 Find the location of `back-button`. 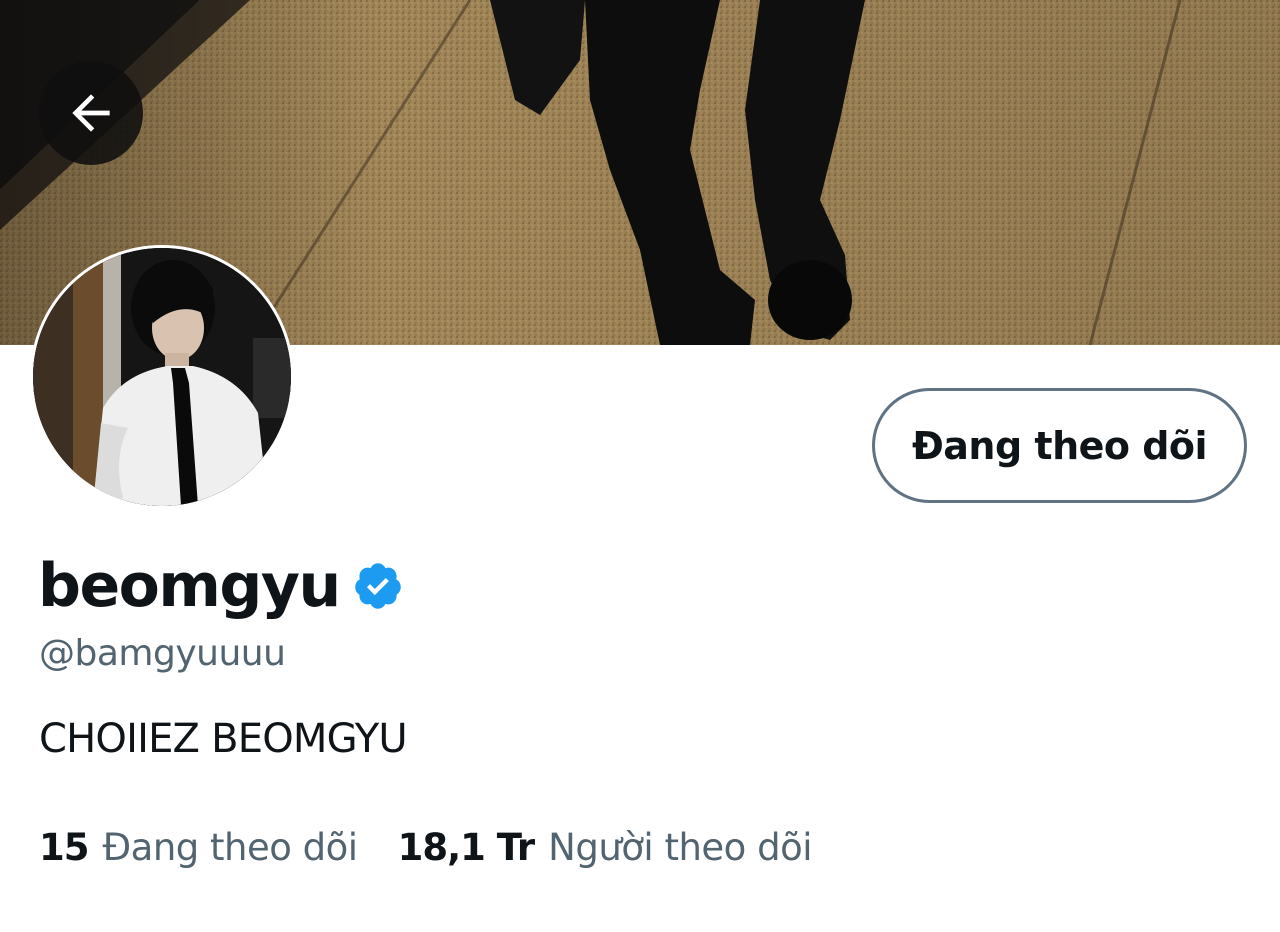

back-button is located at coordinates (91, 113).